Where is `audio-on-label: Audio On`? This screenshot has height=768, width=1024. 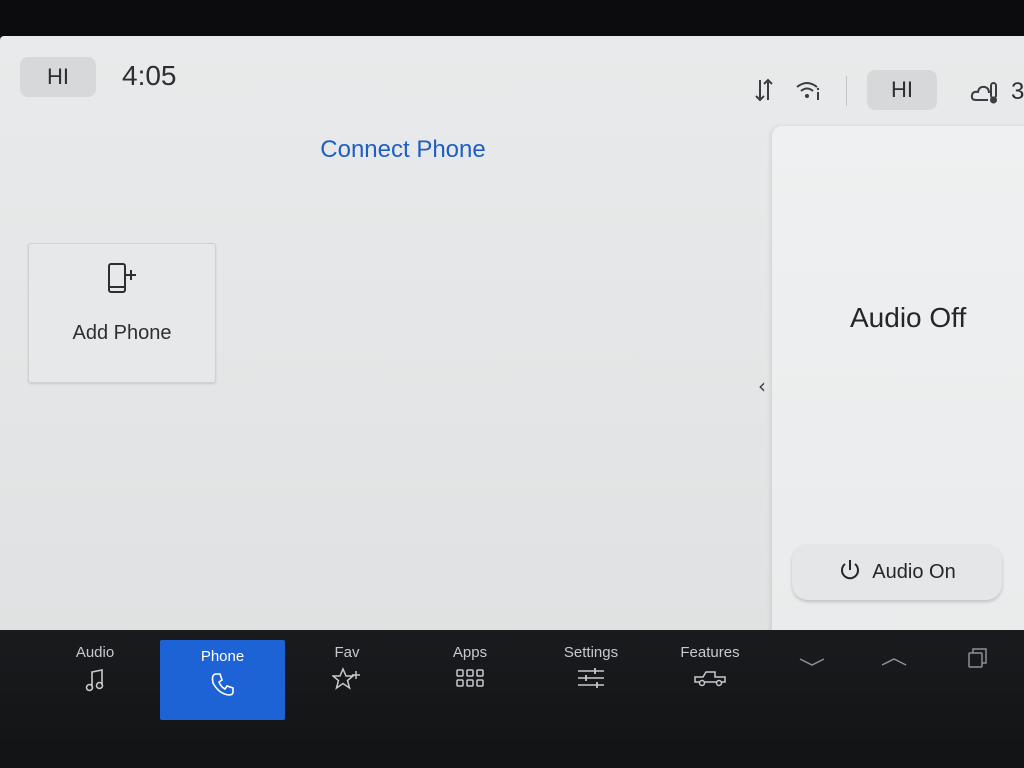
audio-on-label: Audio On is located at coordinates (914, 571).